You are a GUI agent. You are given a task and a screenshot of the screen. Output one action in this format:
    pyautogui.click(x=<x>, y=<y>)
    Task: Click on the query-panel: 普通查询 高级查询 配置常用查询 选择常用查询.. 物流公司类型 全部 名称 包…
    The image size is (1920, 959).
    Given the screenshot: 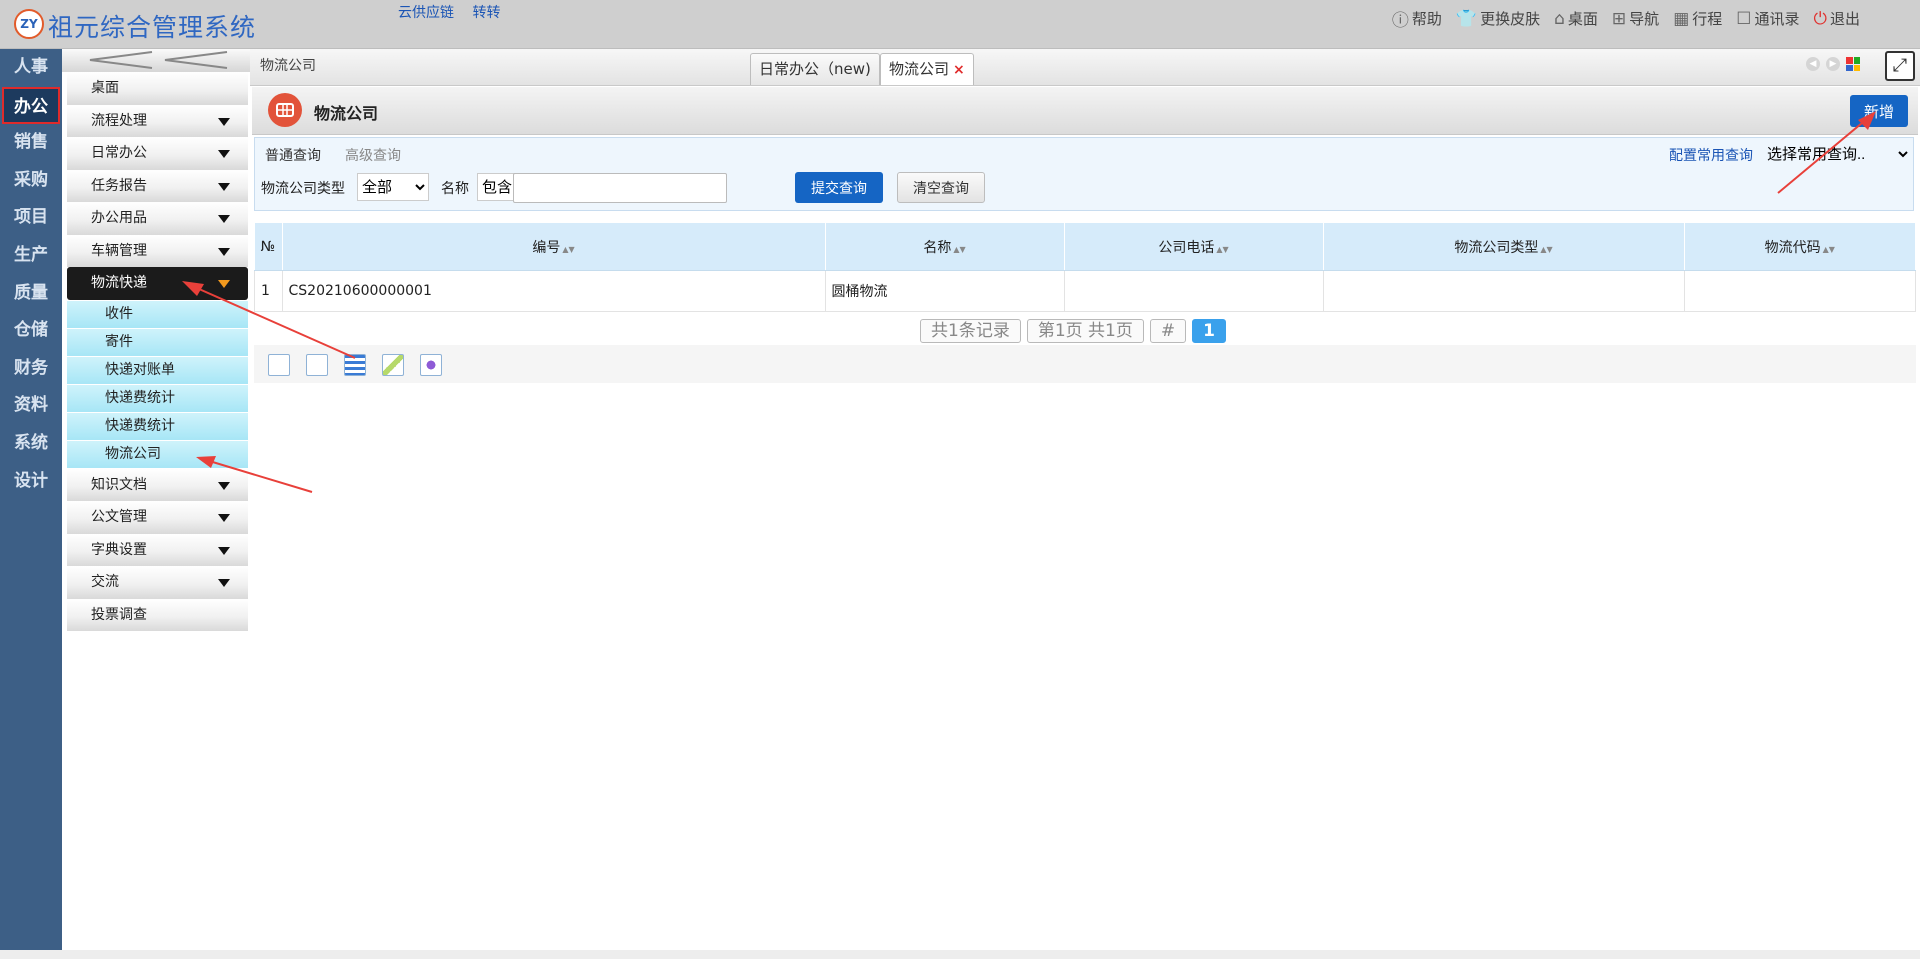 What is the action you would take?
    pyautogui.click(x=1084, y=174)
    